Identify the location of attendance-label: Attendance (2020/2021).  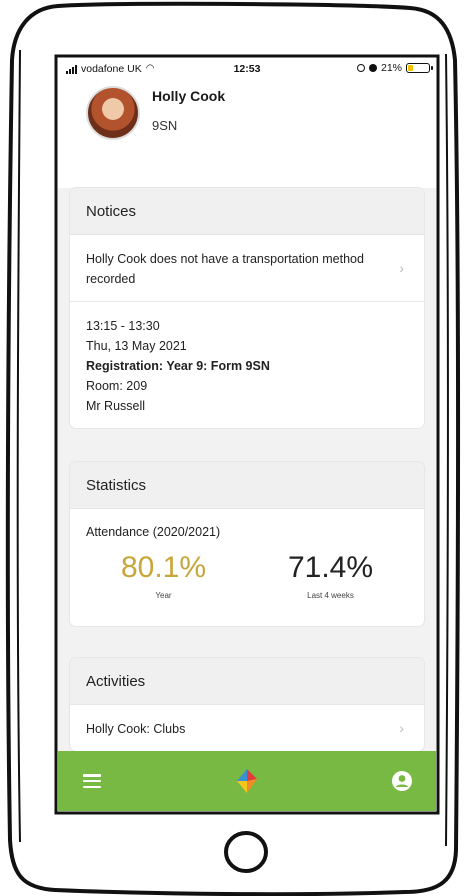
(153, 532).